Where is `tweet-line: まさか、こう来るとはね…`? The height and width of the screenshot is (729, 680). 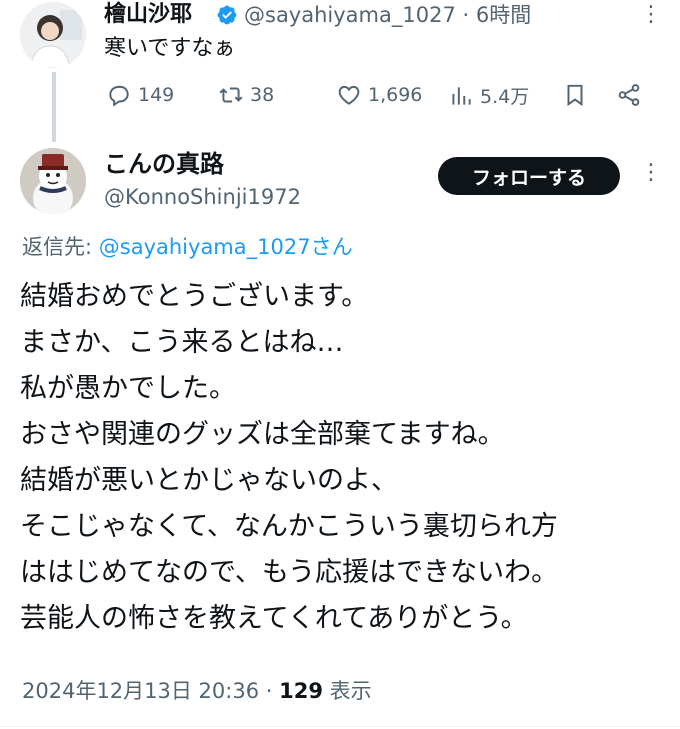 tweet-line: まさか、こう来るとはね… is located at coordinates (182, 342).